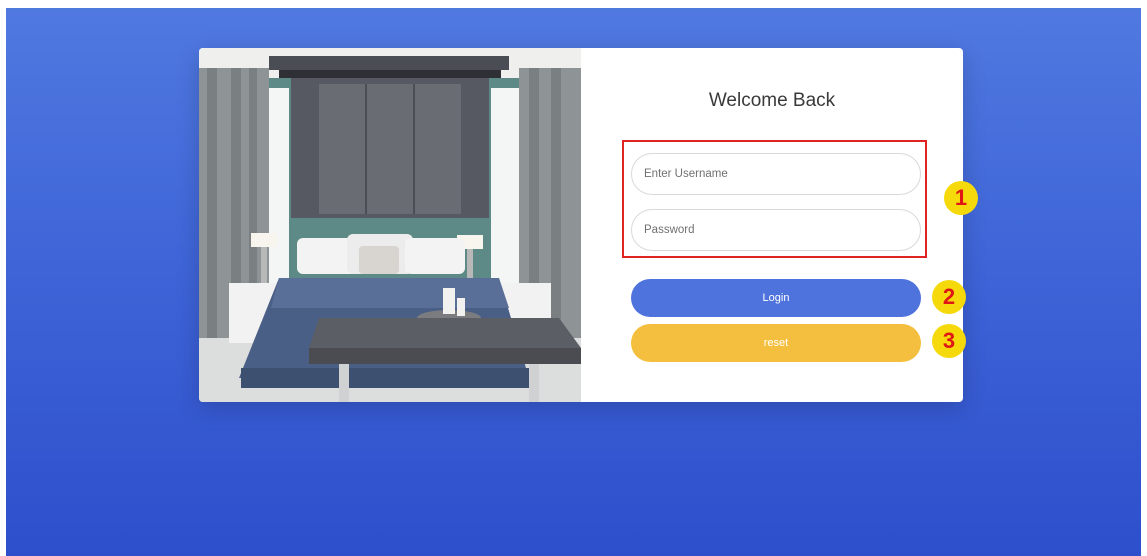 Image resolution: width=1147 pixels, height=556 pixels. What do you see at coordinates (776, 343) in the screenshot?
I see `reset-button: reset` at bounding box center [776, 343].